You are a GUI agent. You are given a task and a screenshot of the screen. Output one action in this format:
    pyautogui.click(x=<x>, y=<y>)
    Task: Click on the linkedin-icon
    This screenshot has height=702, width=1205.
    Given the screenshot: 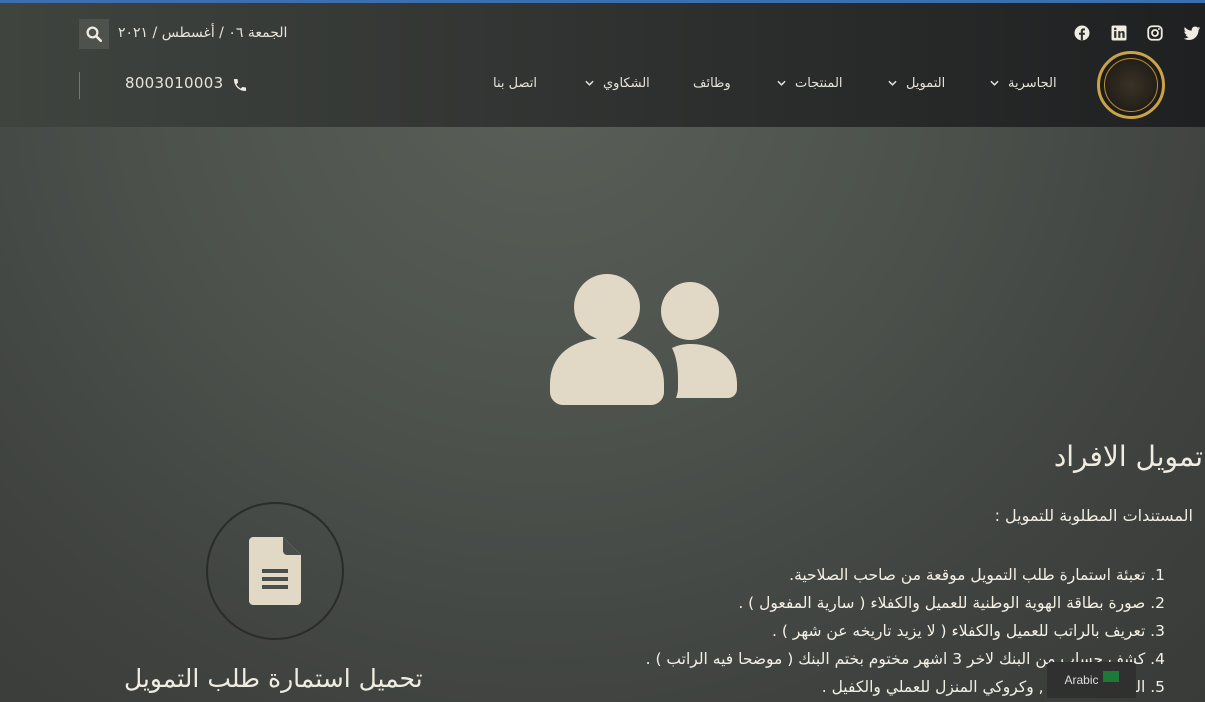 What is the action you would take?
    pyautogui.click(x=1119, y=33)
    